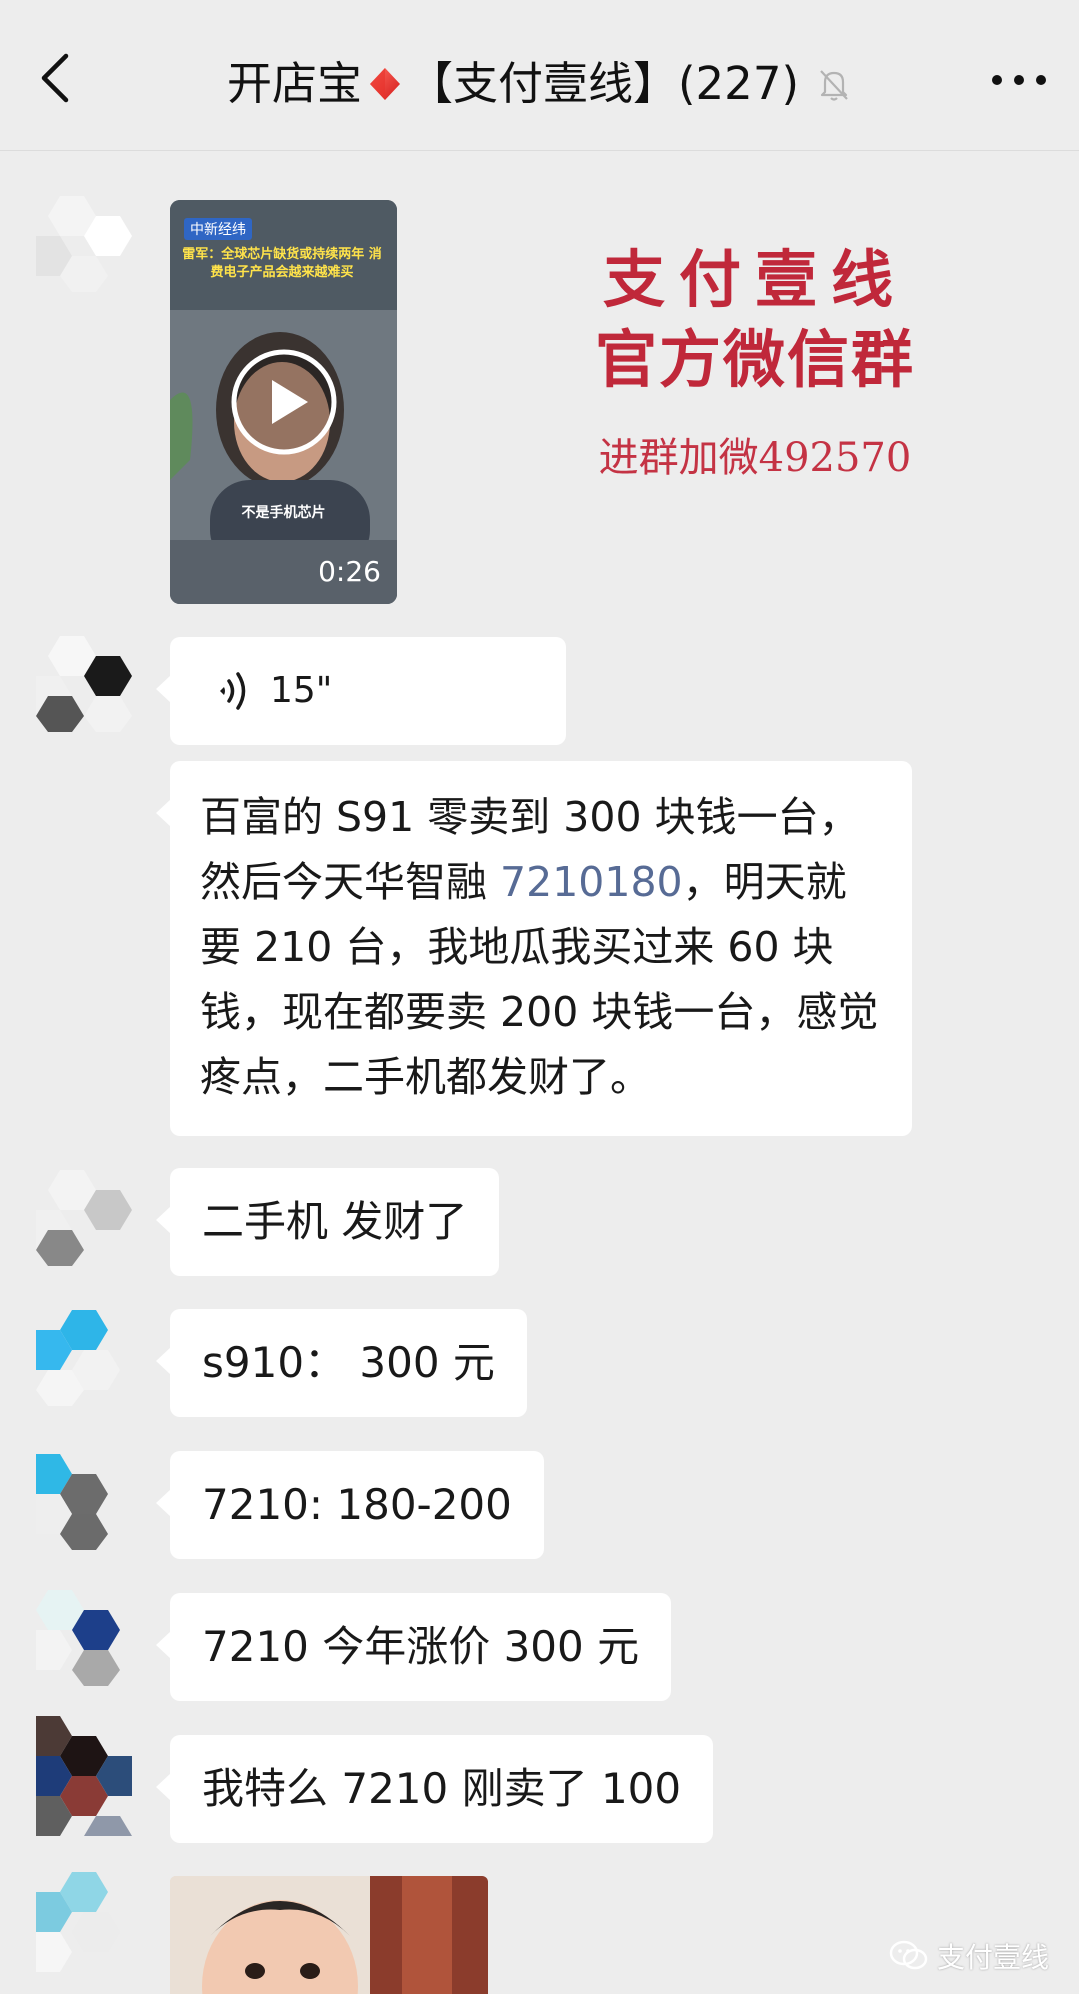 This screenshot has width=1079, height=1994. I want to click on voice-message: 15", so click(361, 691).